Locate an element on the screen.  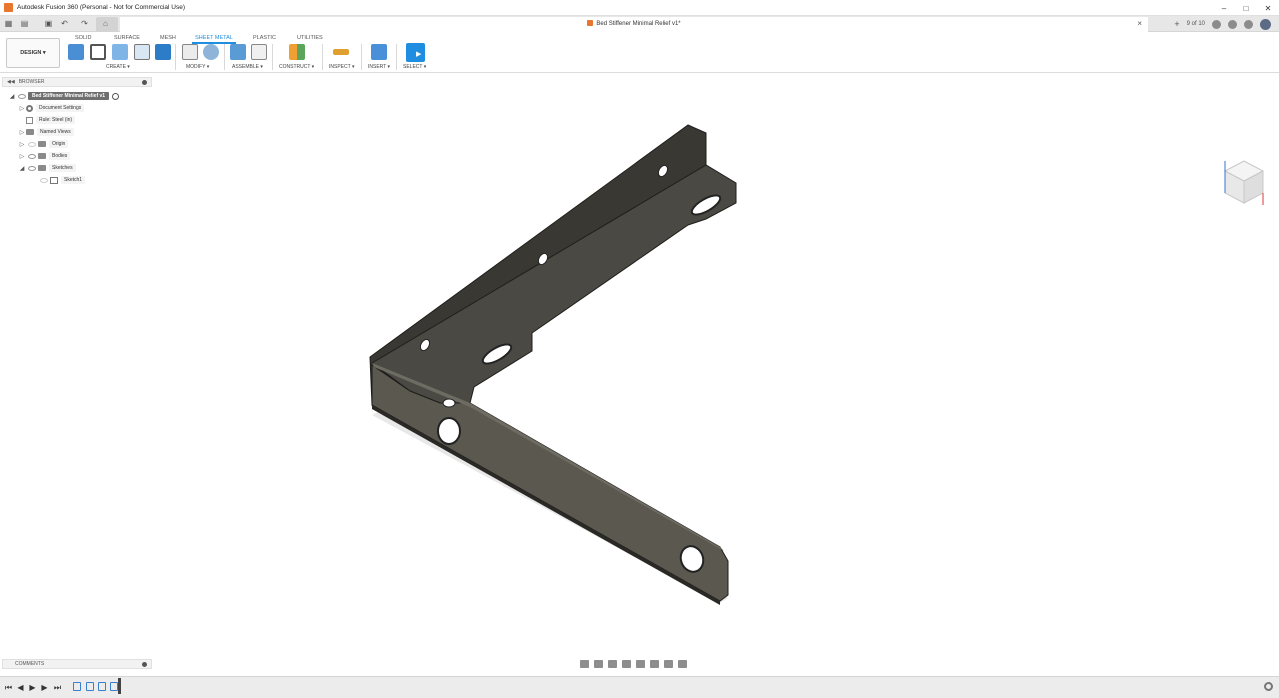
pin-comments-icon is located at coordinates (144, 664).